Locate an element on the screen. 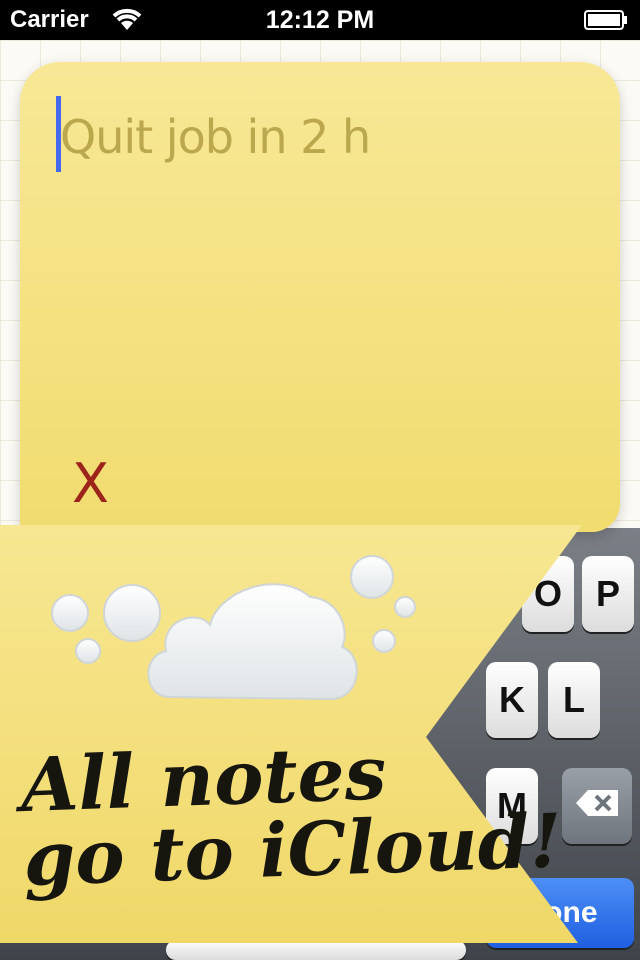  status-bar: Carrier 12:12 PM is located at coordinates (320, 20).